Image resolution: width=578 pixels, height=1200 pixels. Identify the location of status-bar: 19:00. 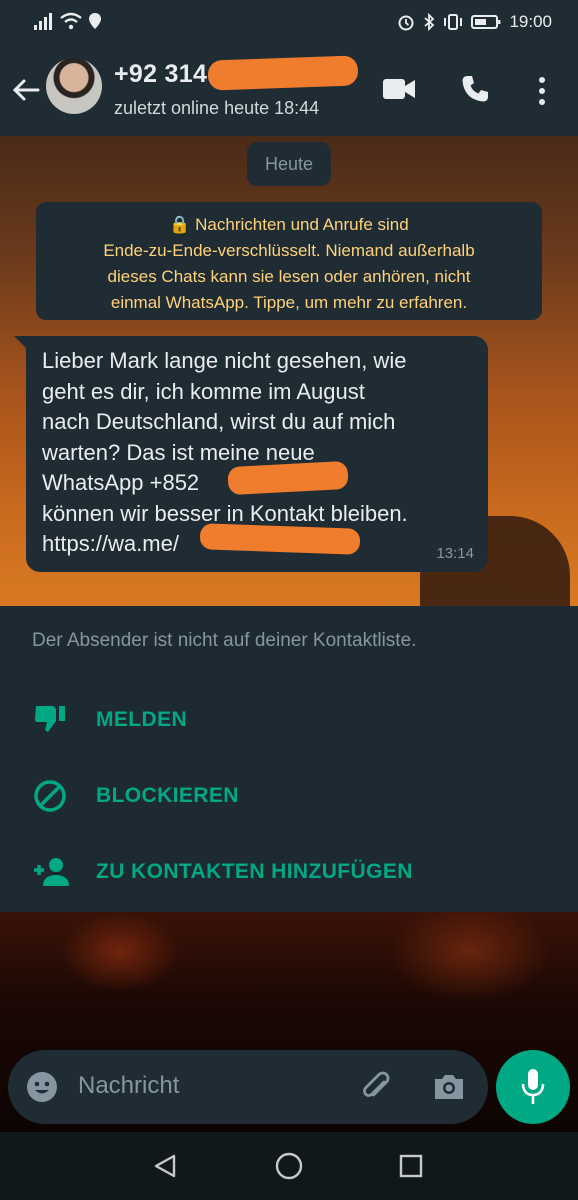
(289, 23).